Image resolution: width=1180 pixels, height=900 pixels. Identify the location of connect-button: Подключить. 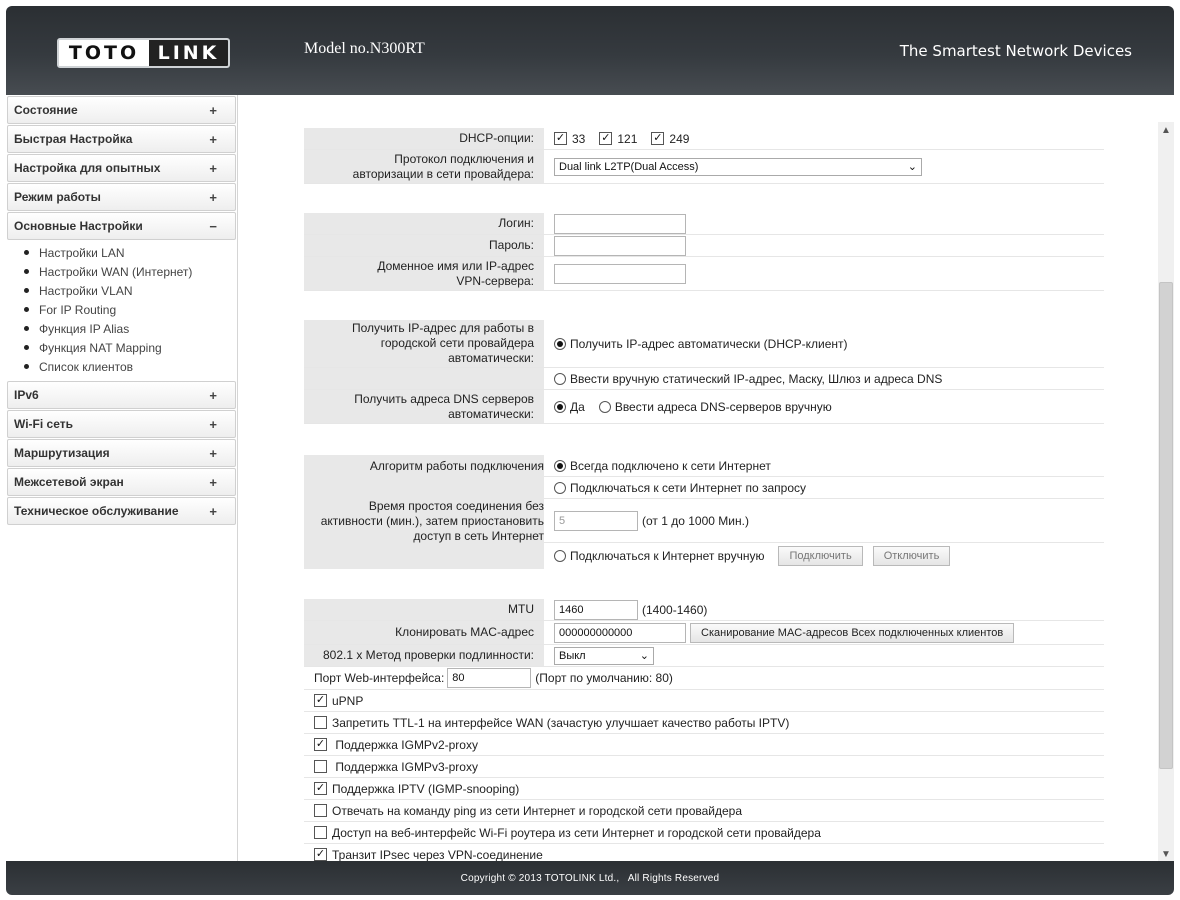
(820, 556).